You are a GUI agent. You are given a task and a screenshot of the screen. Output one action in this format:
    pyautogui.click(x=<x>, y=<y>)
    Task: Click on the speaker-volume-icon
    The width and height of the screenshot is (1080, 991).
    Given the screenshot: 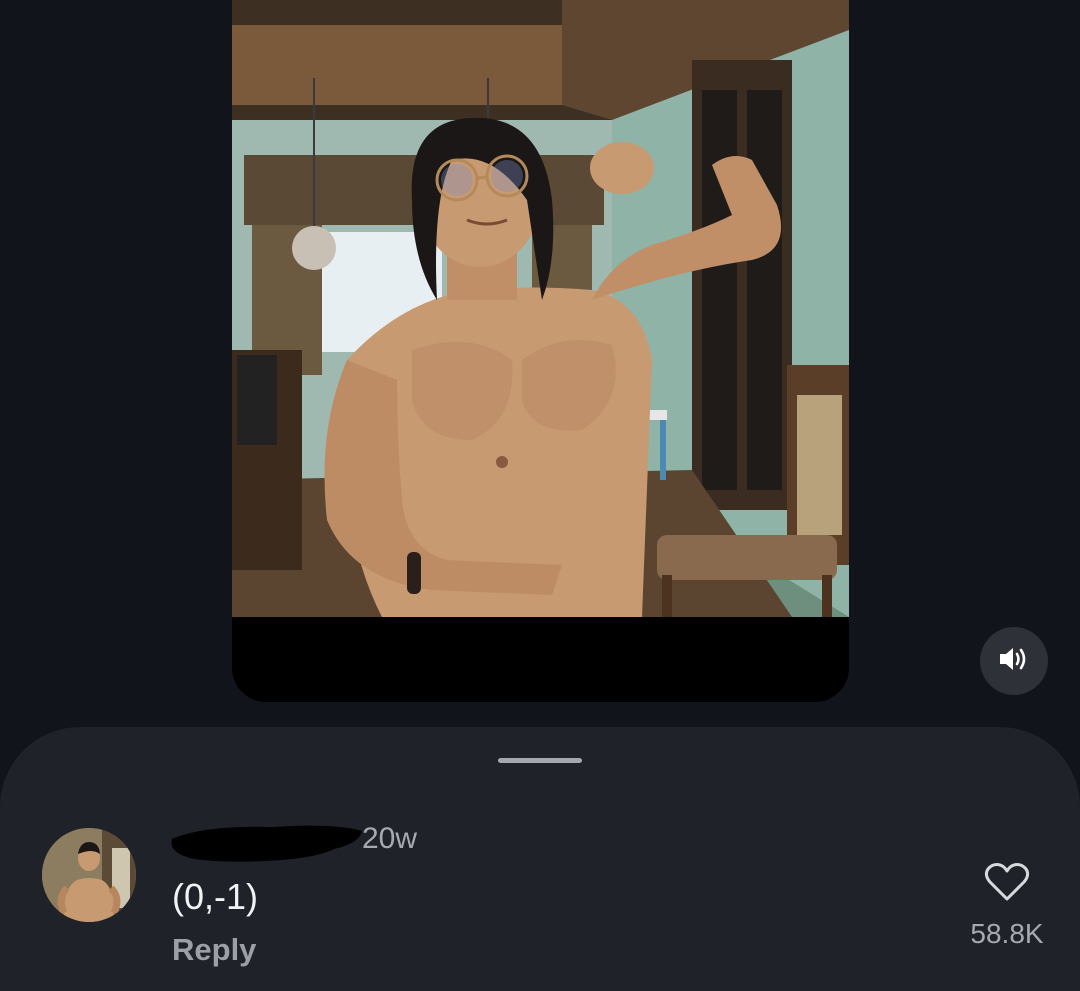 What is the action you would take?
    pyautogui.click(x=1014, y=661)
    